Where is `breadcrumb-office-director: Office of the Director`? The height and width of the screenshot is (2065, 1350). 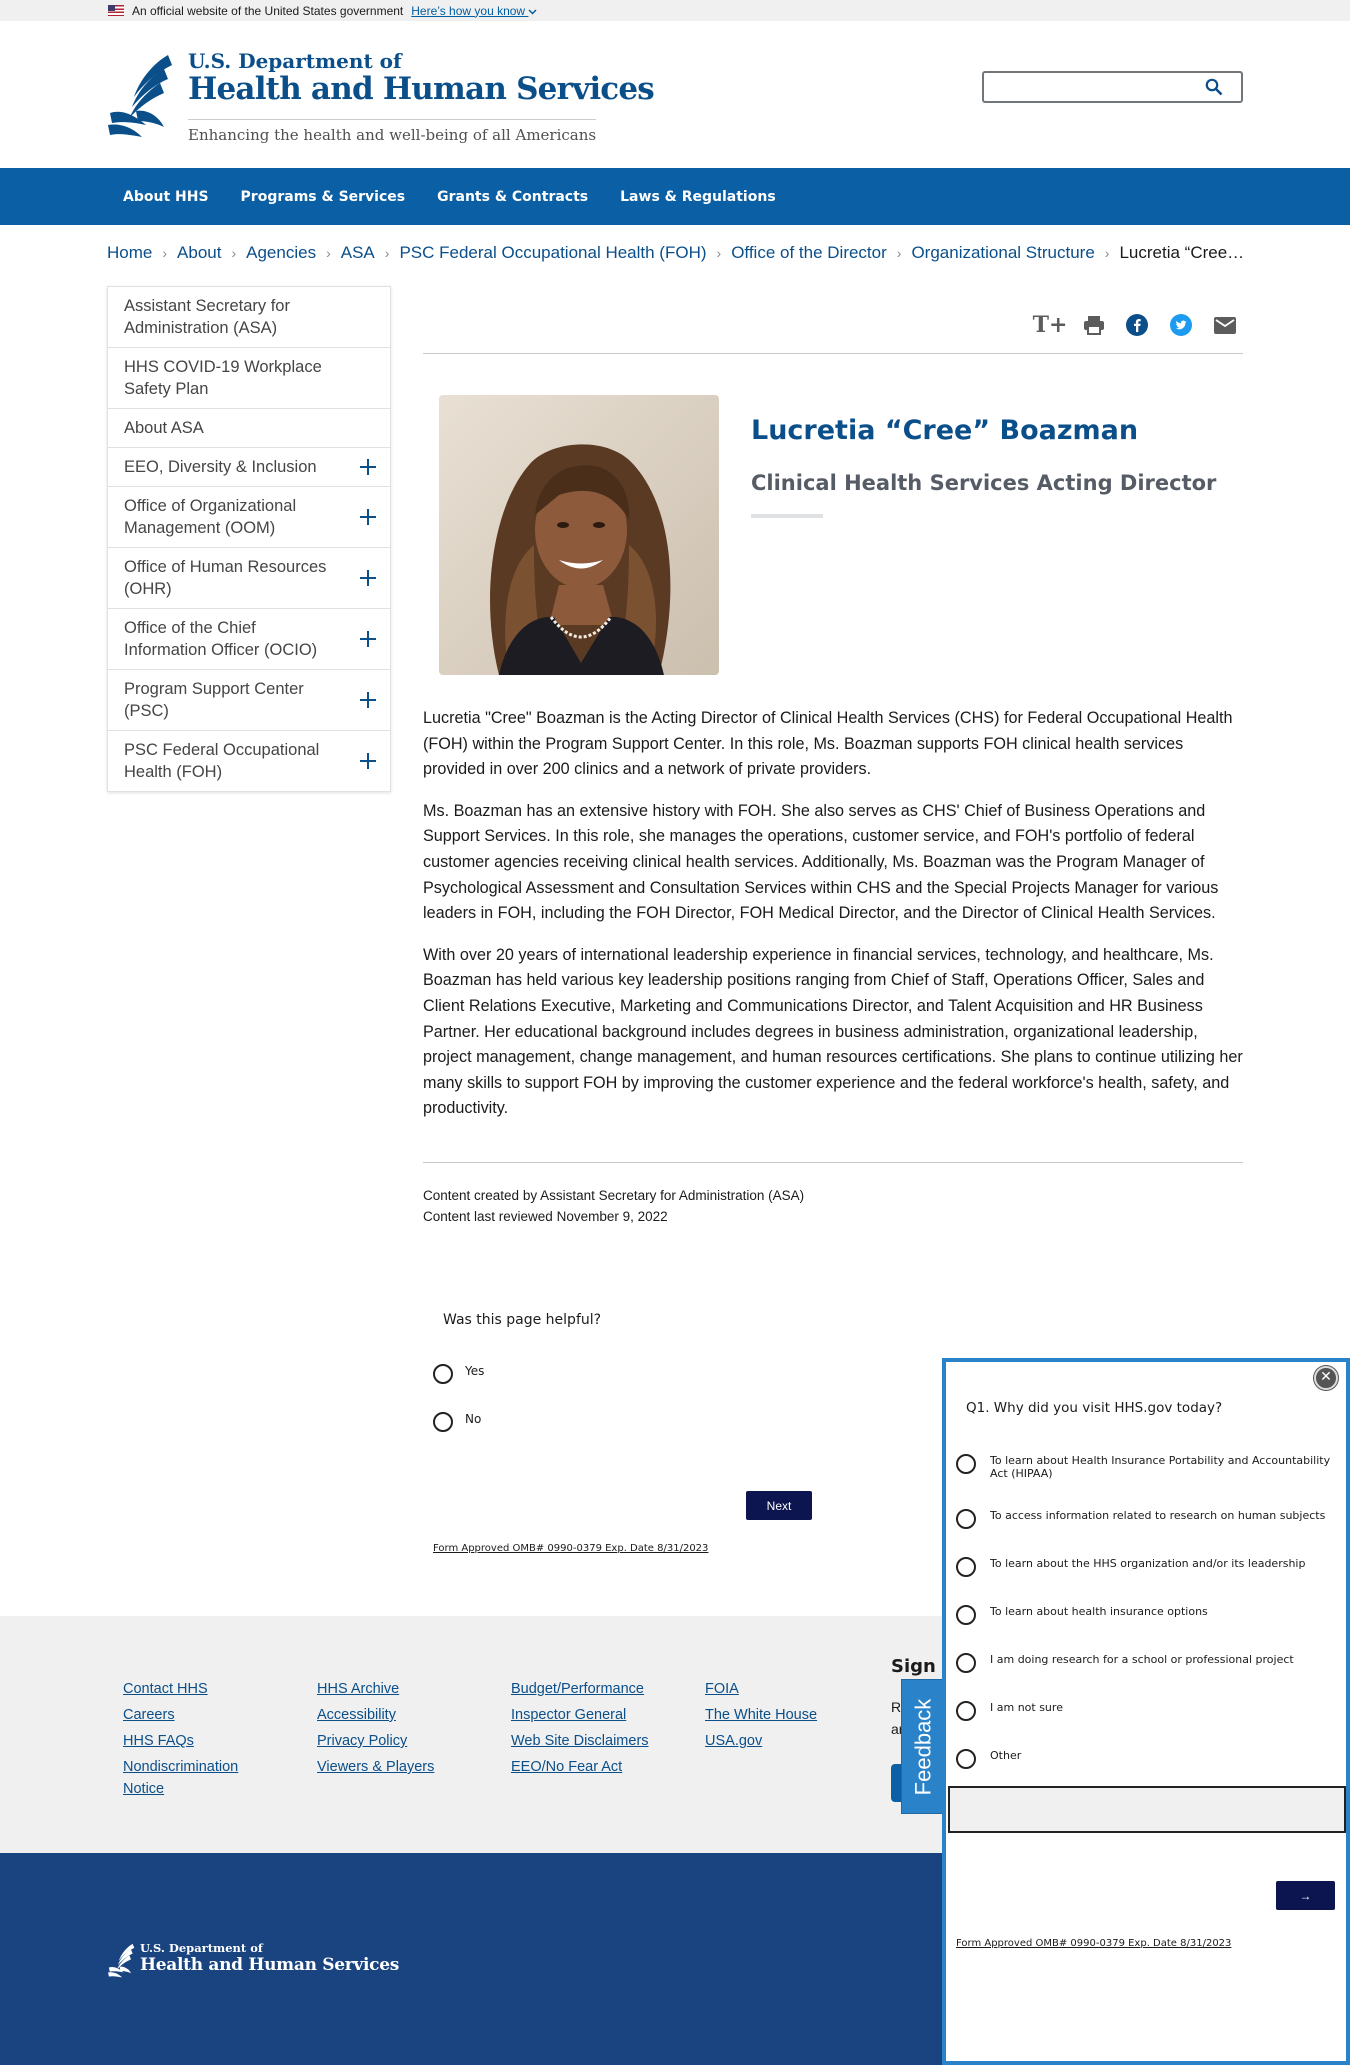
breadcrumb-office-director: Office of the Director is located at coordinates (809, 253).